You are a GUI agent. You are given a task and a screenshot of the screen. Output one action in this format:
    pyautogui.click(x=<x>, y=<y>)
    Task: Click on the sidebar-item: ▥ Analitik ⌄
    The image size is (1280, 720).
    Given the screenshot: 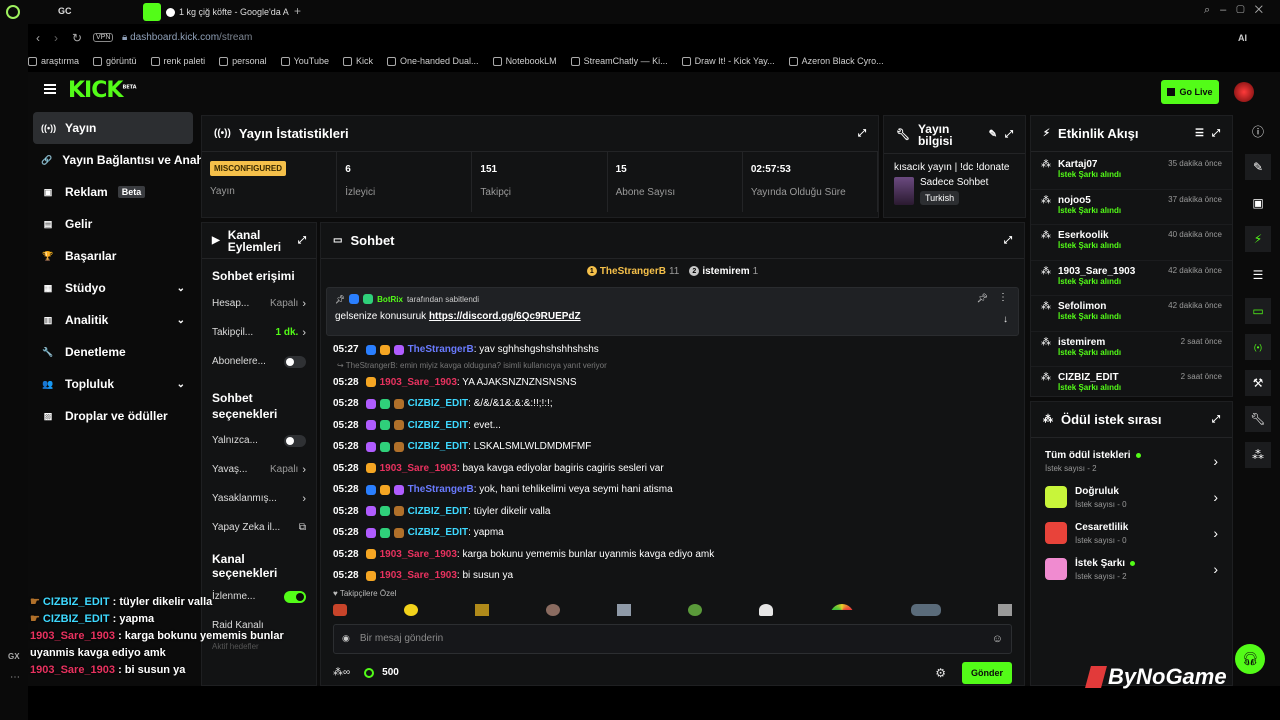 What is the action you would take?
    pyautogui.click(x=113, y=320)
    